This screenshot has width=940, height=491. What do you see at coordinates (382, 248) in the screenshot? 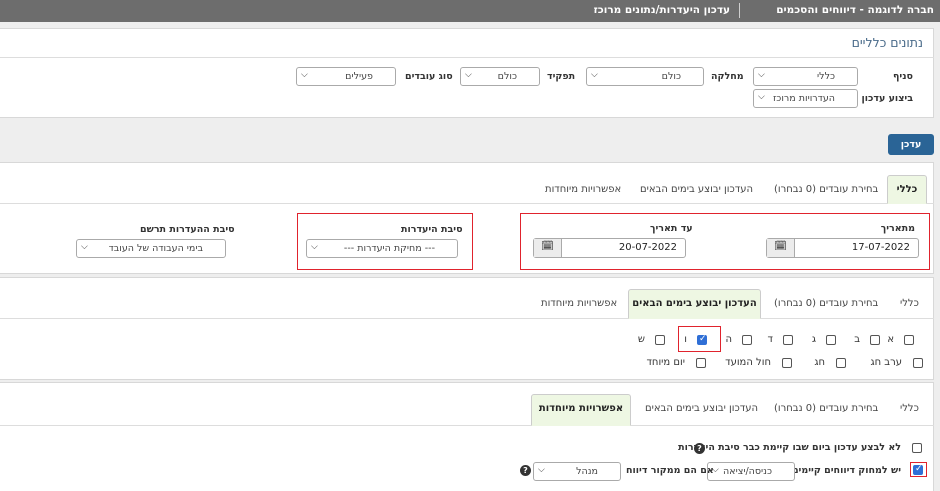
I see `absence-reason-select: --- מחיקת היעדרות --- ⌵` at bounding box center [382, 248].